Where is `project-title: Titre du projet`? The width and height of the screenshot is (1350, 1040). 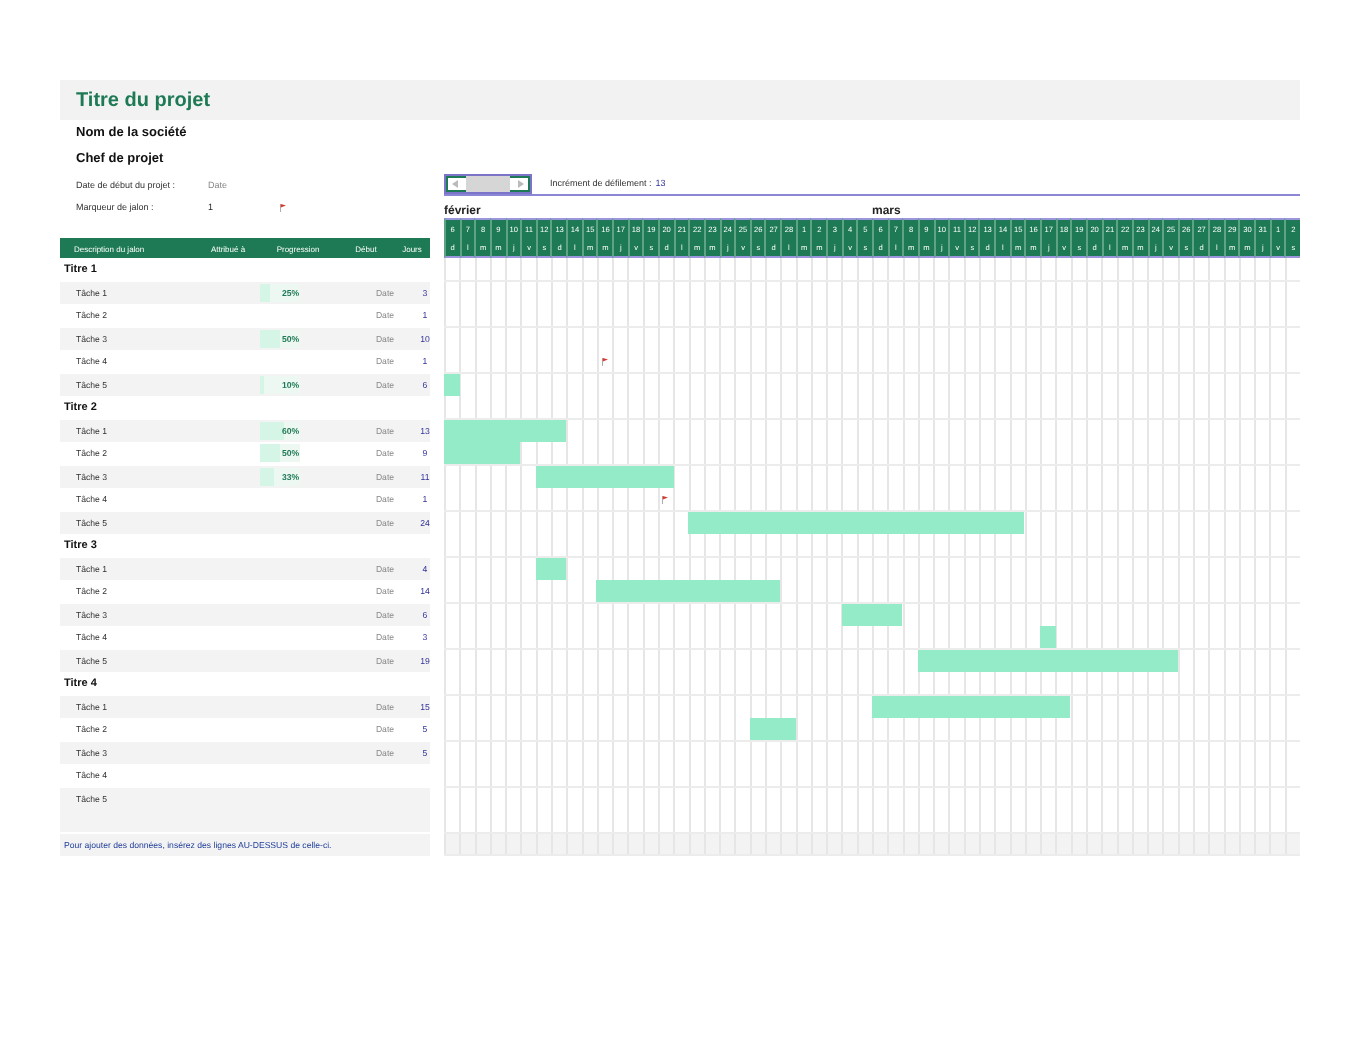 project-title: Titre du projet is located at coordinates (680, 100).